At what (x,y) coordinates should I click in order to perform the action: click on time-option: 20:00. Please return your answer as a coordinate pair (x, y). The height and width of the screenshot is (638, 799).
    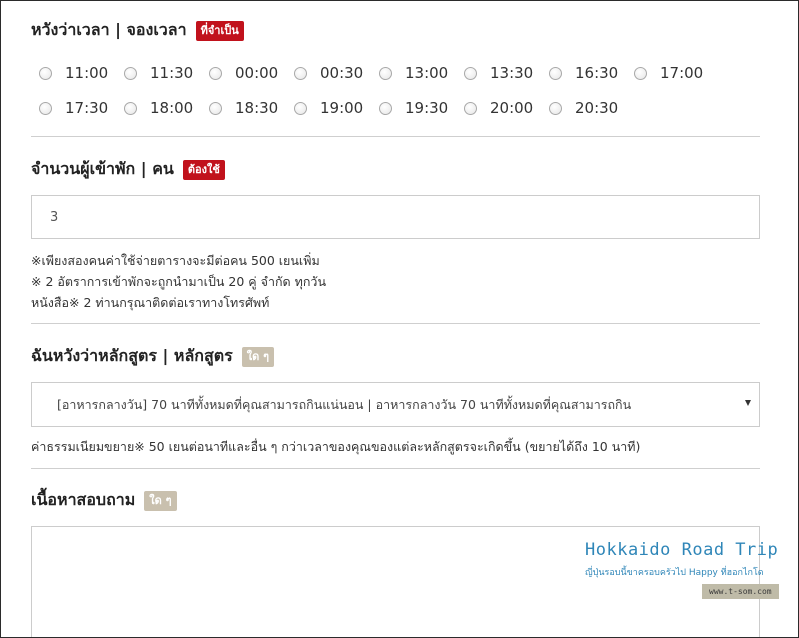
    Looking at the image, I should click on (506, 108).